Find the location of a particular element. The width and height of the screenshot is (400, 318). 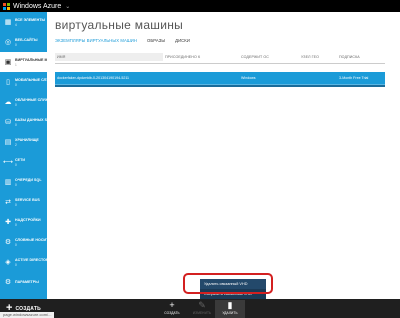

sidebar-item-all: ▦ ВСЕ ЭЛЕМЕНТЫ 4 is located at coordinates (23, 22).